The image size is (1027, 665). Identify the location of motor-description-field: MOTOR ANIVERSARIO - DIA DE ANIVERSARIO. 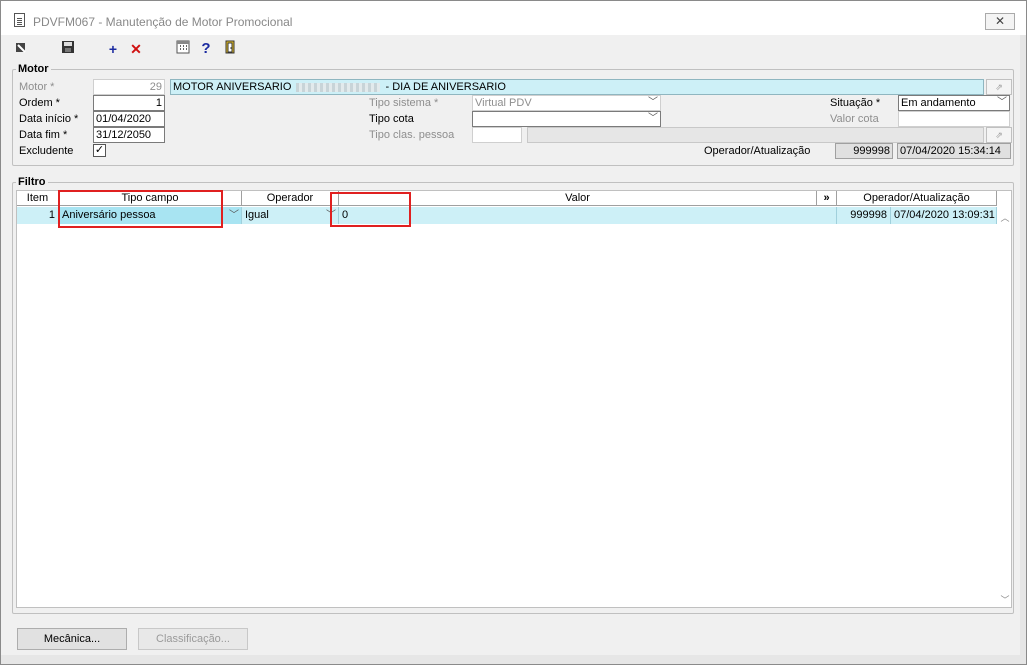
(577, 87).